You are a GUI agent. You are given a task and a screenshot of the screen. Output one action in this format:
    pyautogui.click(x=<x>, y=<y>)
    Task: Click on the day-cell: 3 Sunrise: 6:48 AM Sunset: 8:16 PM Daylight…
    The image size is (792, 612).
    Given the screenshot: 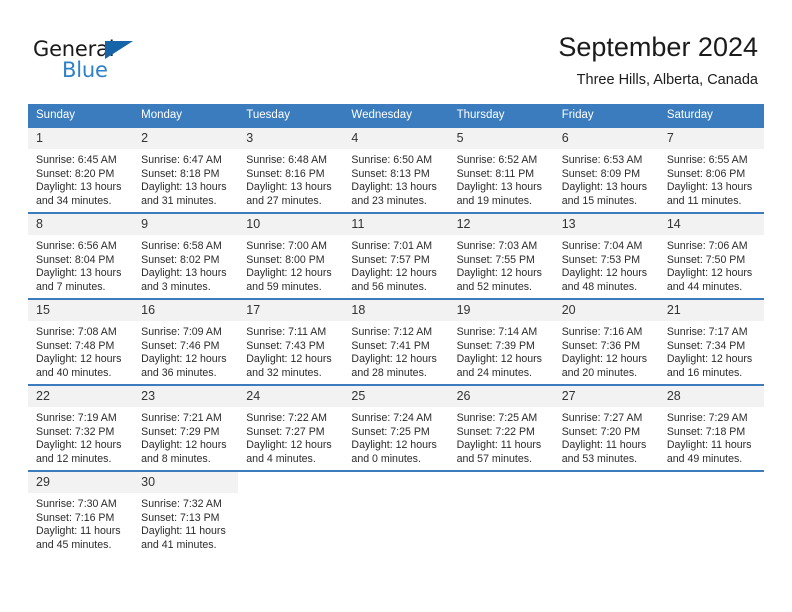 What is the action you would take?
    pyautogui.click(x=291, y=169)
    